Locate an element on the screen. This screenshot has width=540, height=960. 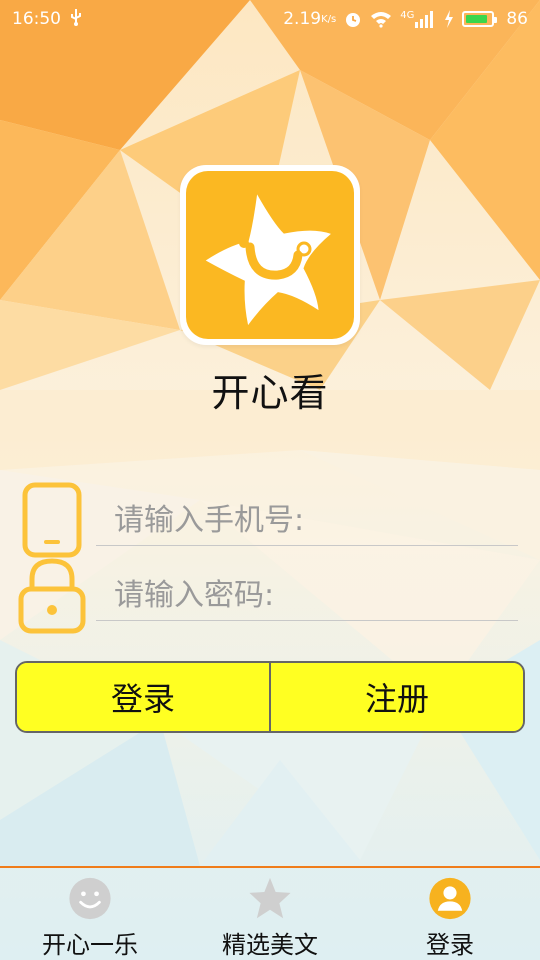
nav-label-jokes: 开心一乐 is located at coordinates (90, 945).